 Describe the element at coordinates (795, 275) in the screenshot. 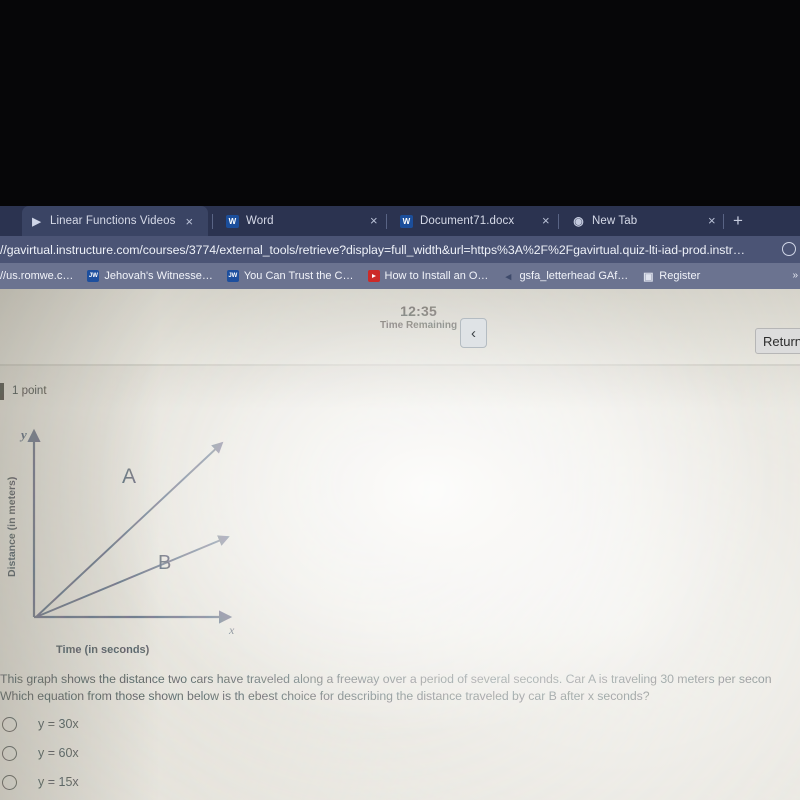

I see `bookmarks-overflow-icon: »` at that location.